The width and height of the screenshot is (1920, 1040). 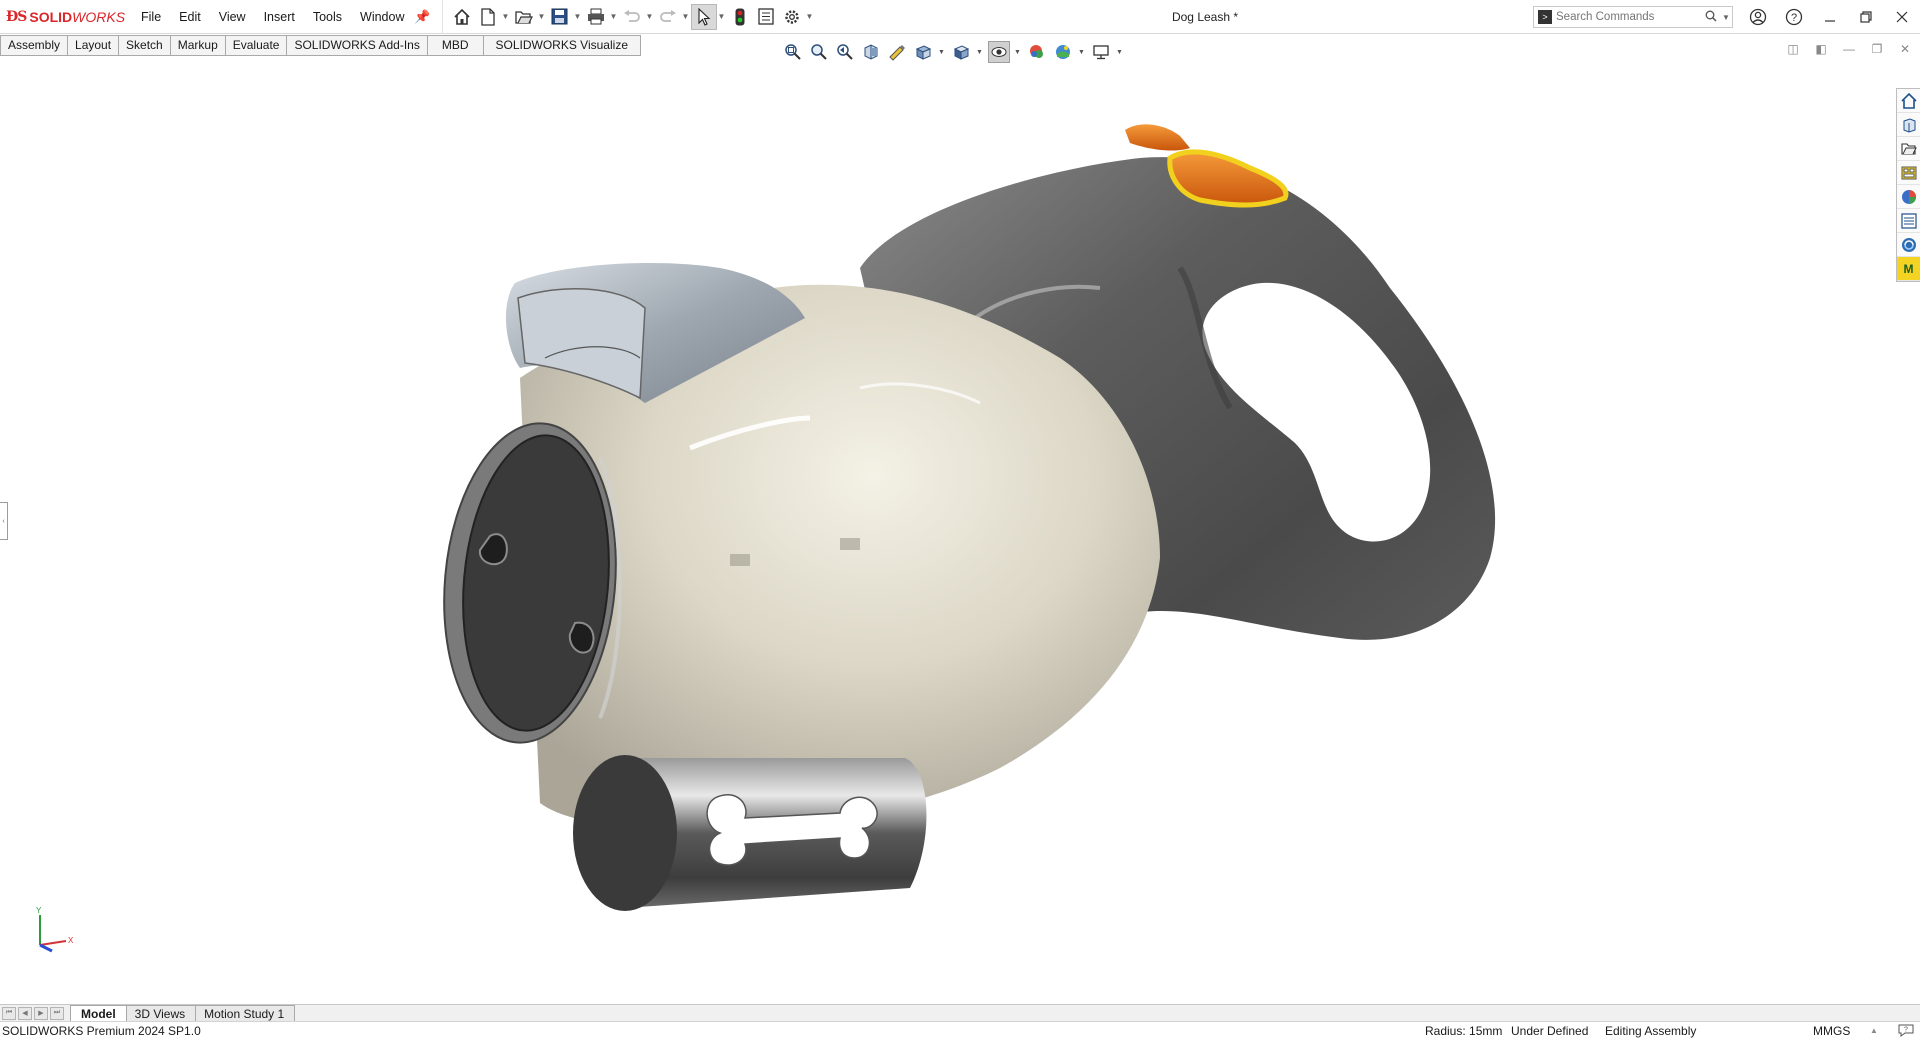 What do you see at coordinates (1821, 49) in the screenshot?
I see `tile-right-icon: ◧` at bounding box center [1821, 49].